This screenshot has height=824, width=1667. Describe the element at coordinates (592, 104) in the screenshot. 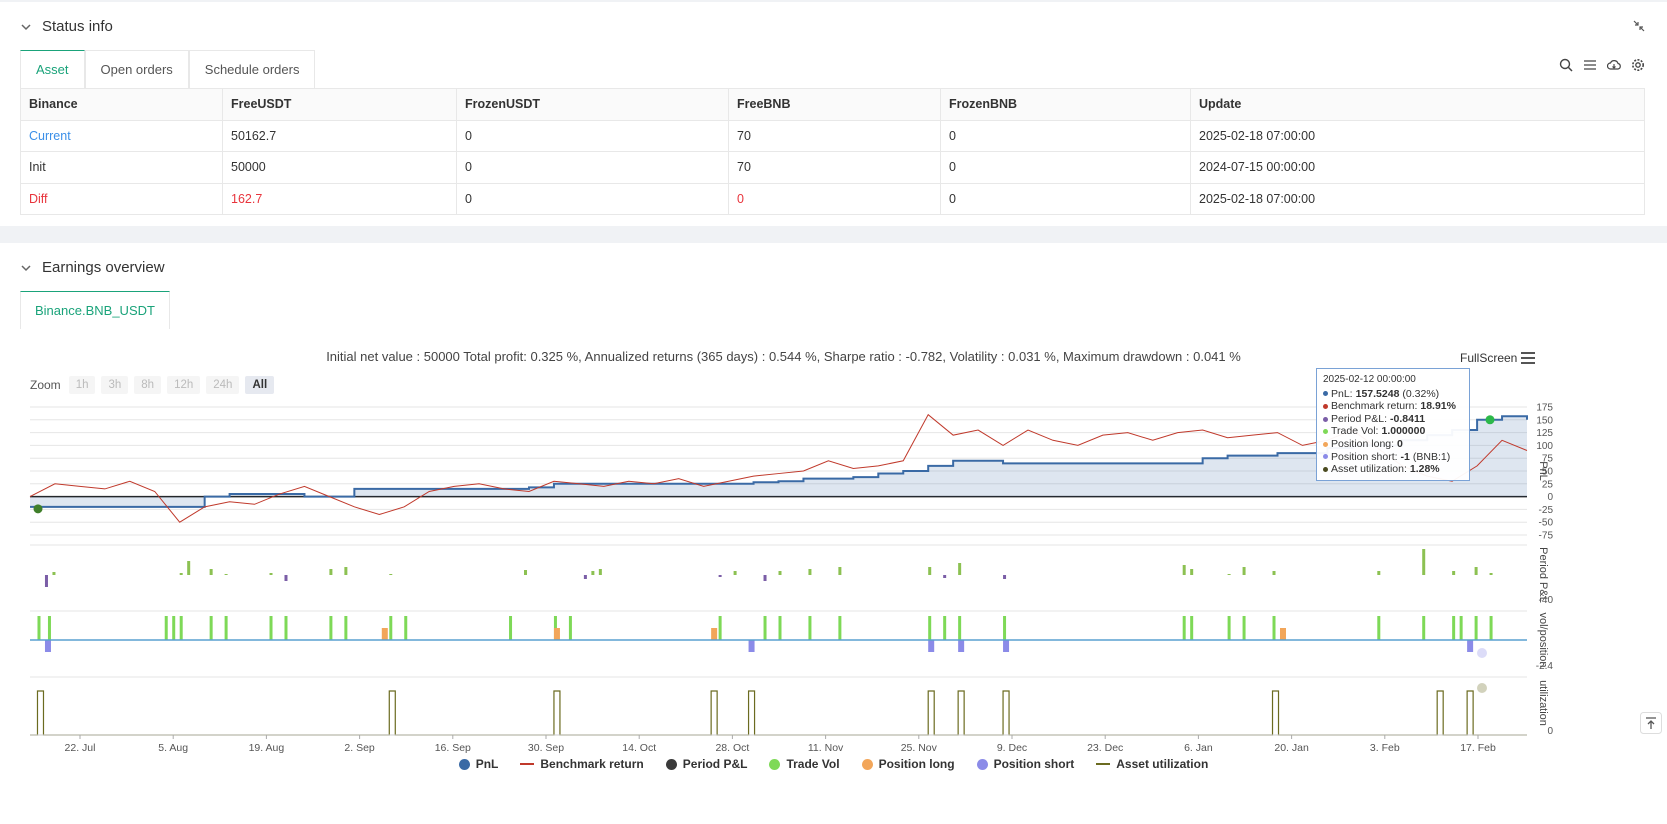

I see `col-header: FrozenUSDT` at that location.